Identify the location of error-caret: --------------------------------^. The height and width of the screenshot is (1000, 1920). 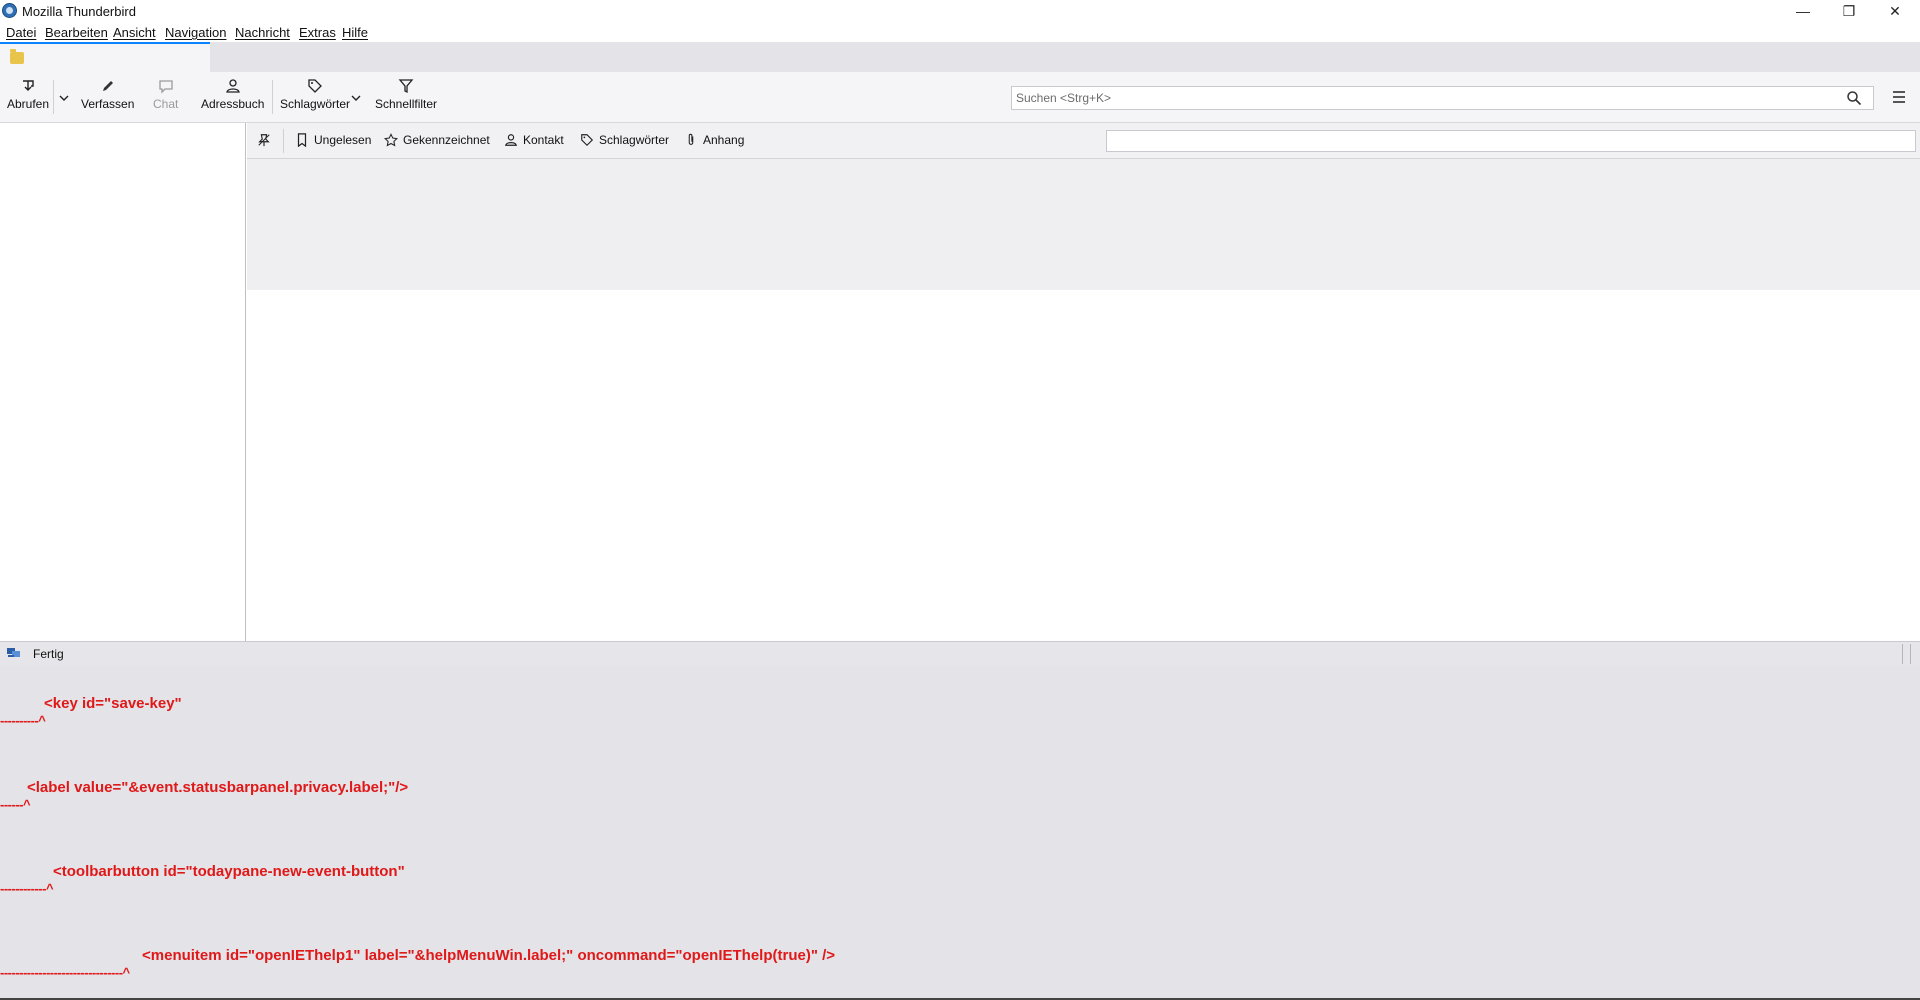
(65, 972).